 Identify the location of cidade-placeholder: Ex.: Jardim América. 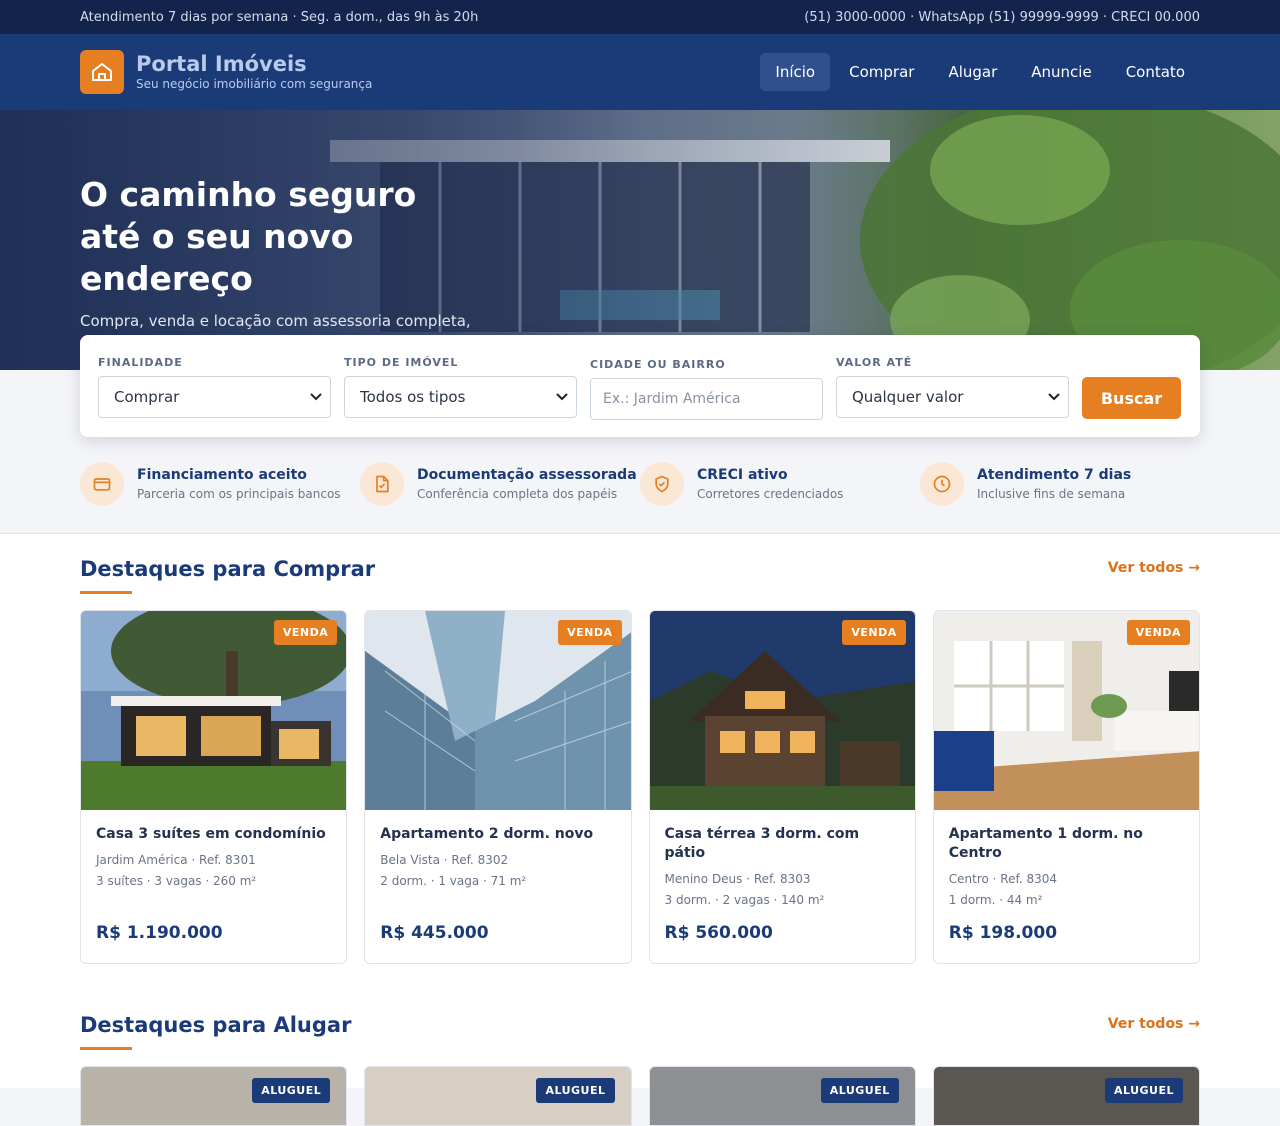
(672, 399).